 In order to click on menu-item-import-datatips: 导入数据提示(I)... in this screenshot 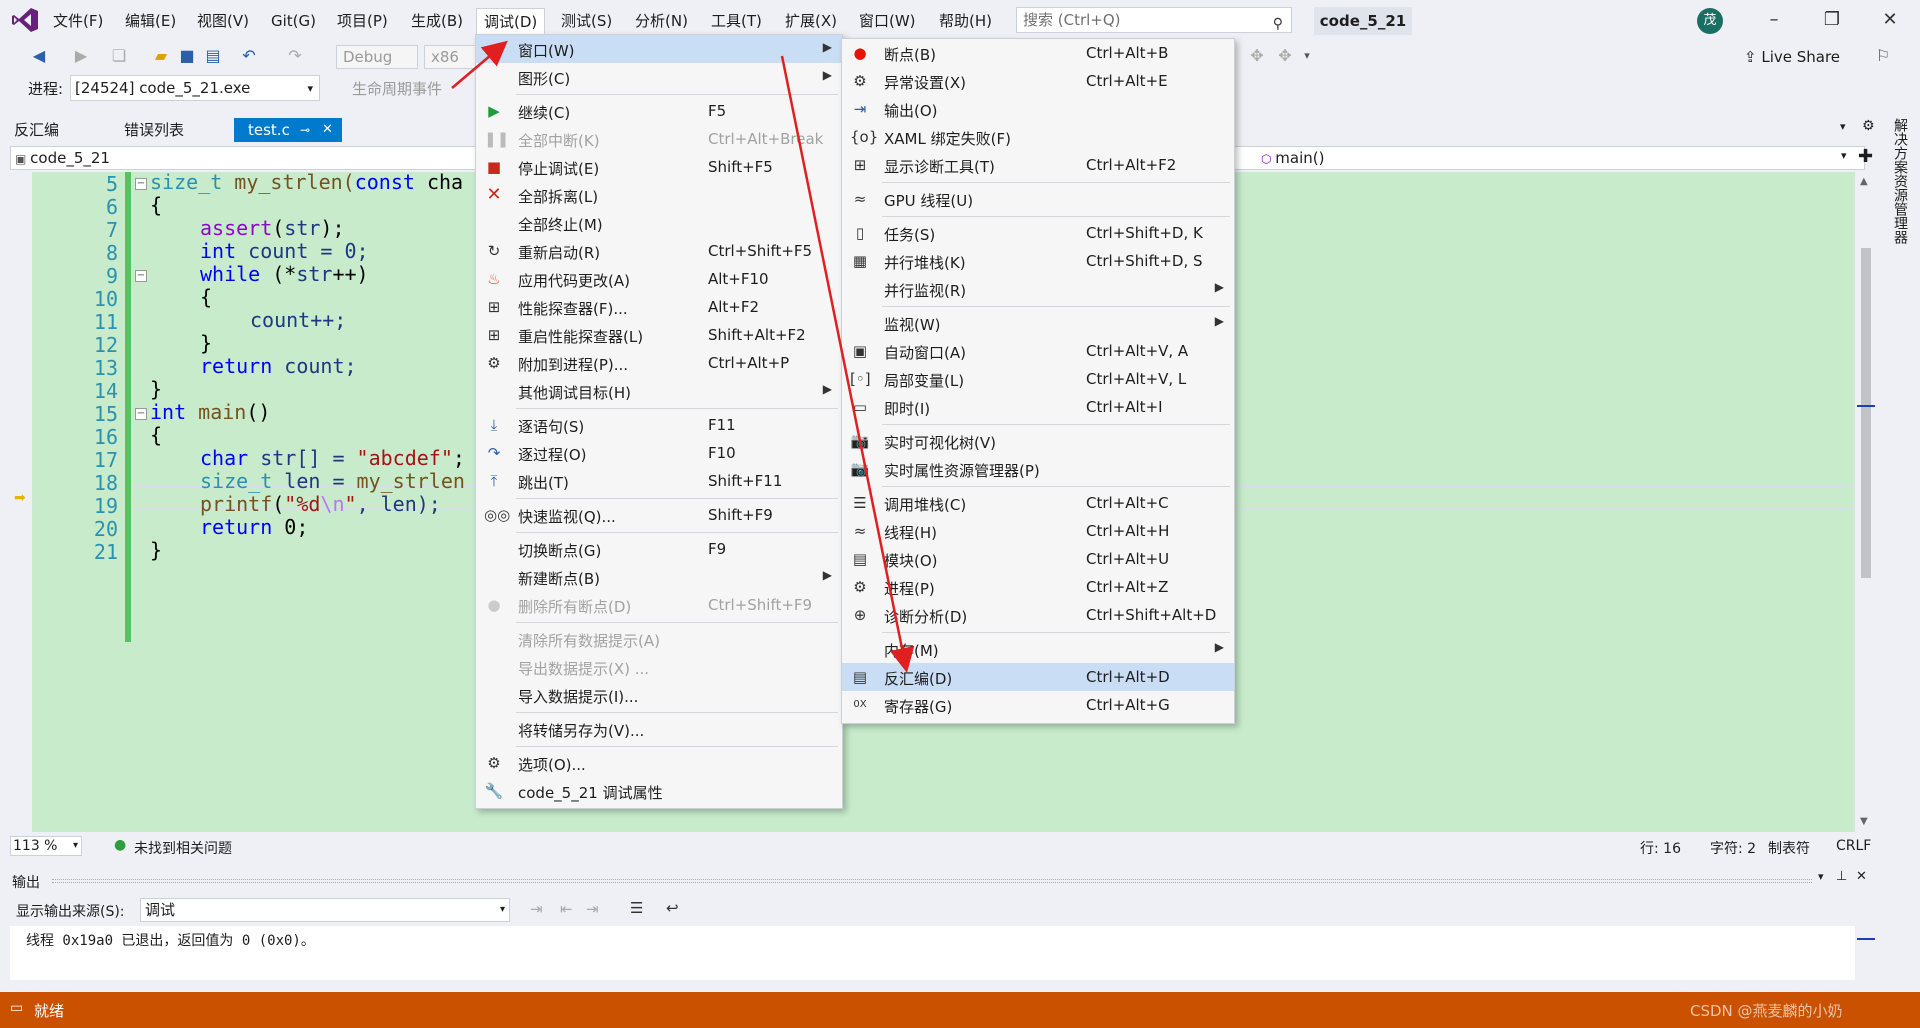, I will do `click(659, 695)`.